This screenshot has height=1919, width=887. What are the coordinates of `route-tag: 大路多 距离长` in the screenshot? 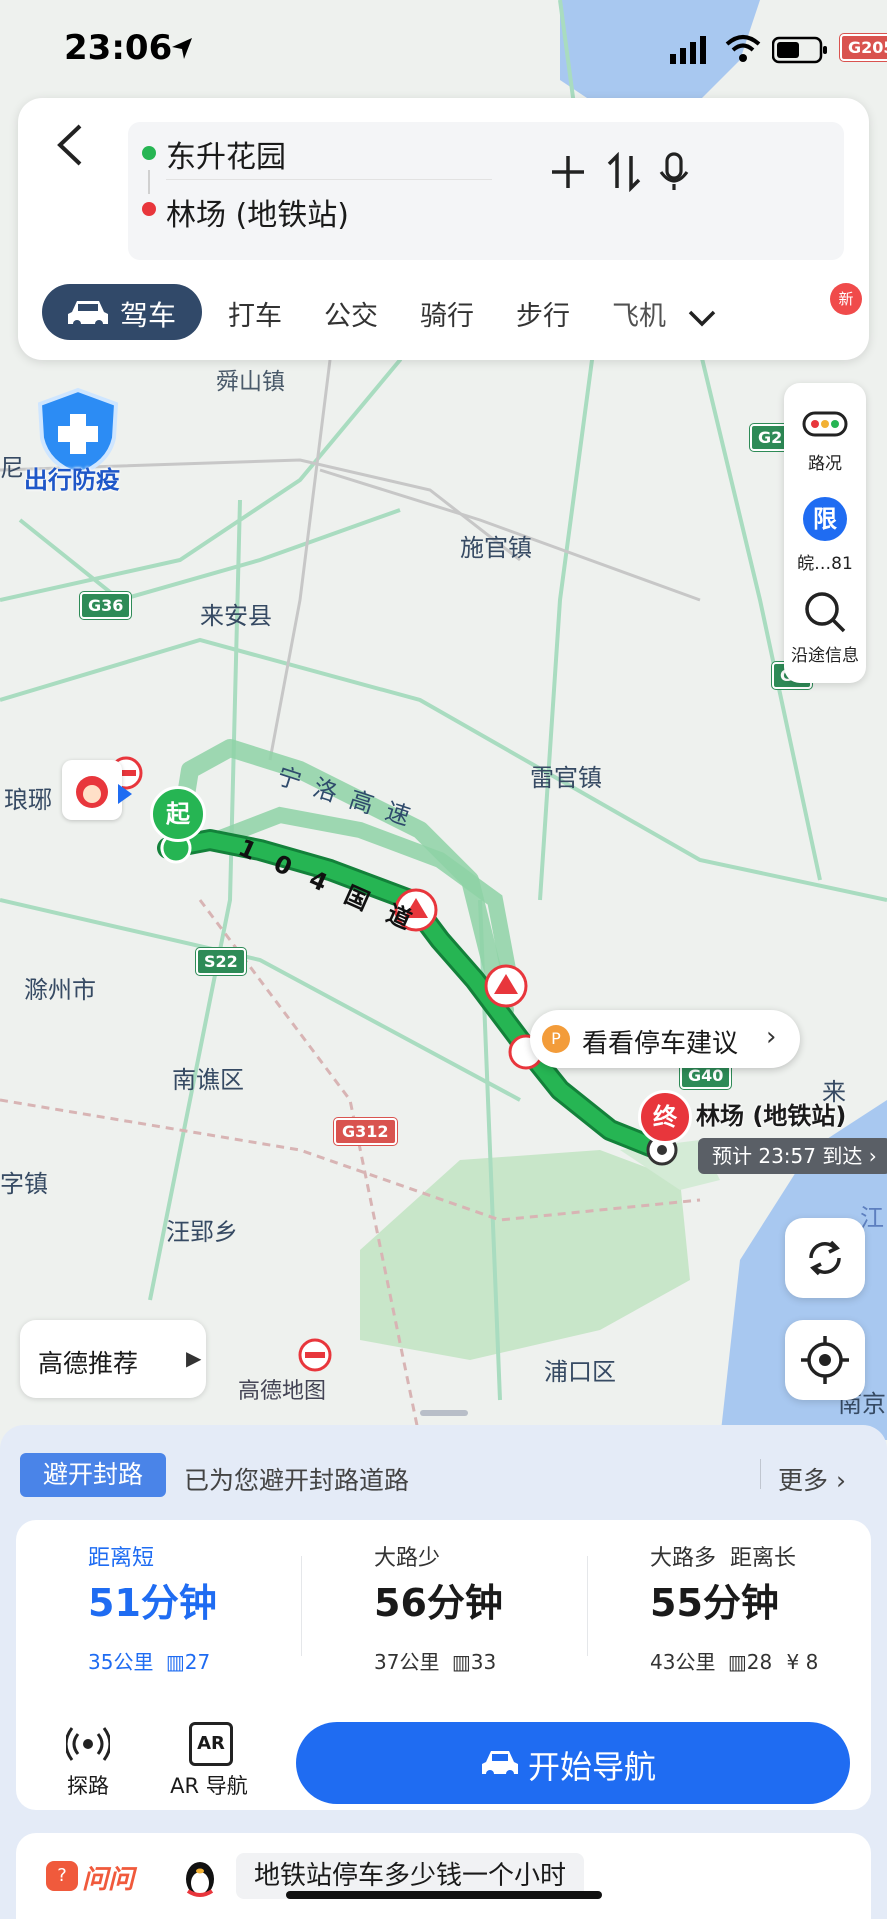 It's located at (723, 1558).